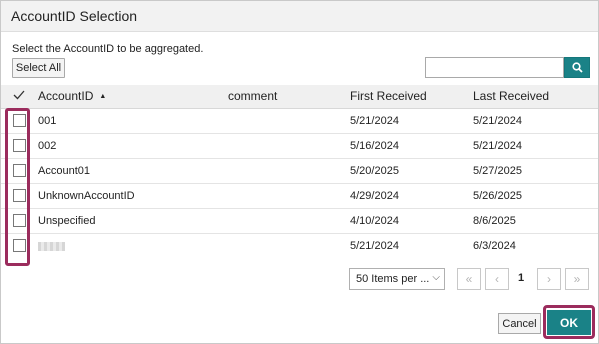 This screenshot has height=344, width=599. Describe the element at coordinates (374, 146) in the screenshot. I see `first-received-cell: 5/16/2024` at that location.